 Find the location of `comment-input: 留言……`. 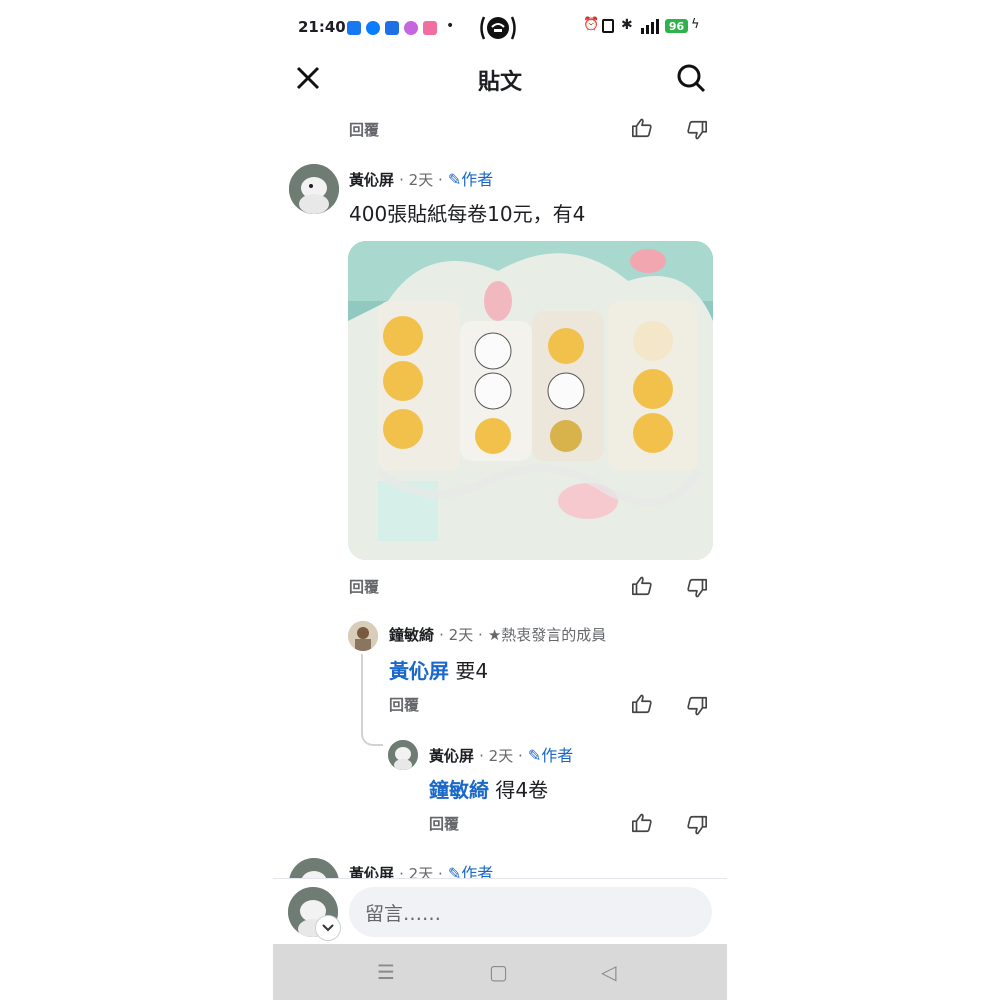

comment-input: 留言…… is located at coordinates (530, 912).